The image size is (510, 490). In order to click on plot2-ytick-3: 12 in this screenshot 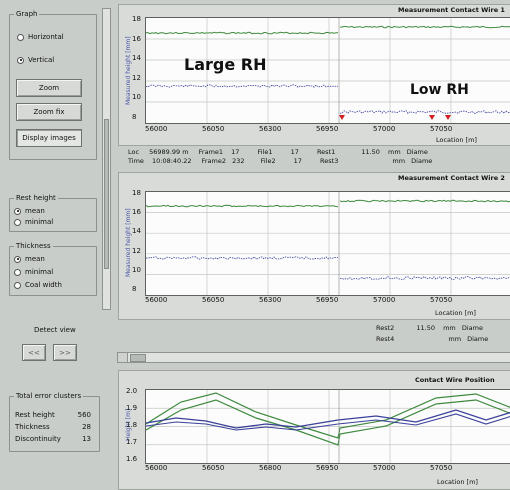, I will do `click(136, 250)`.